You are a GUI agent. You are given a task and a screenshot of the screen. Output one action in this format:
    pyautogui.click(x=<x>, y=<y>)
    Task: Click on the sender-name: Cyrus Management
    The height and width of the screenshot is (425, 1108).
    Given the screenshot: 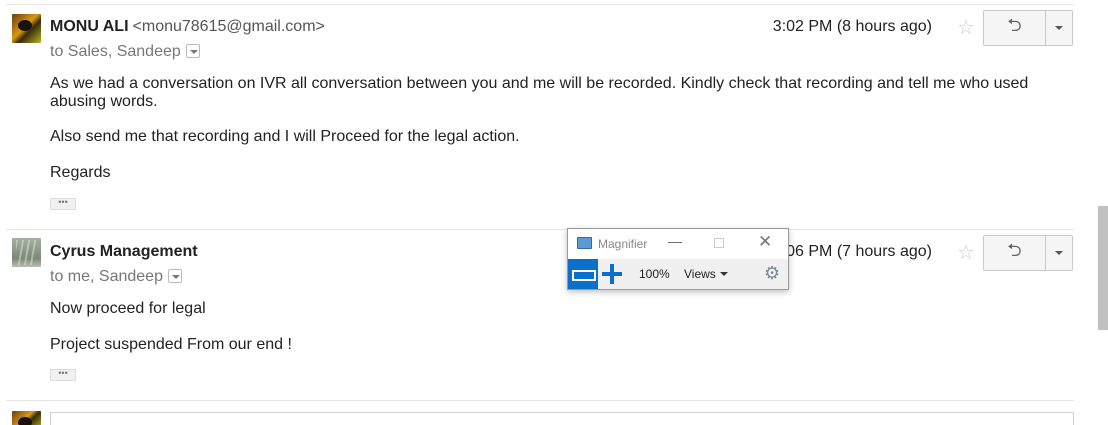 What is the action you would take?
    pyautogui.click(x=124, y=252)
    